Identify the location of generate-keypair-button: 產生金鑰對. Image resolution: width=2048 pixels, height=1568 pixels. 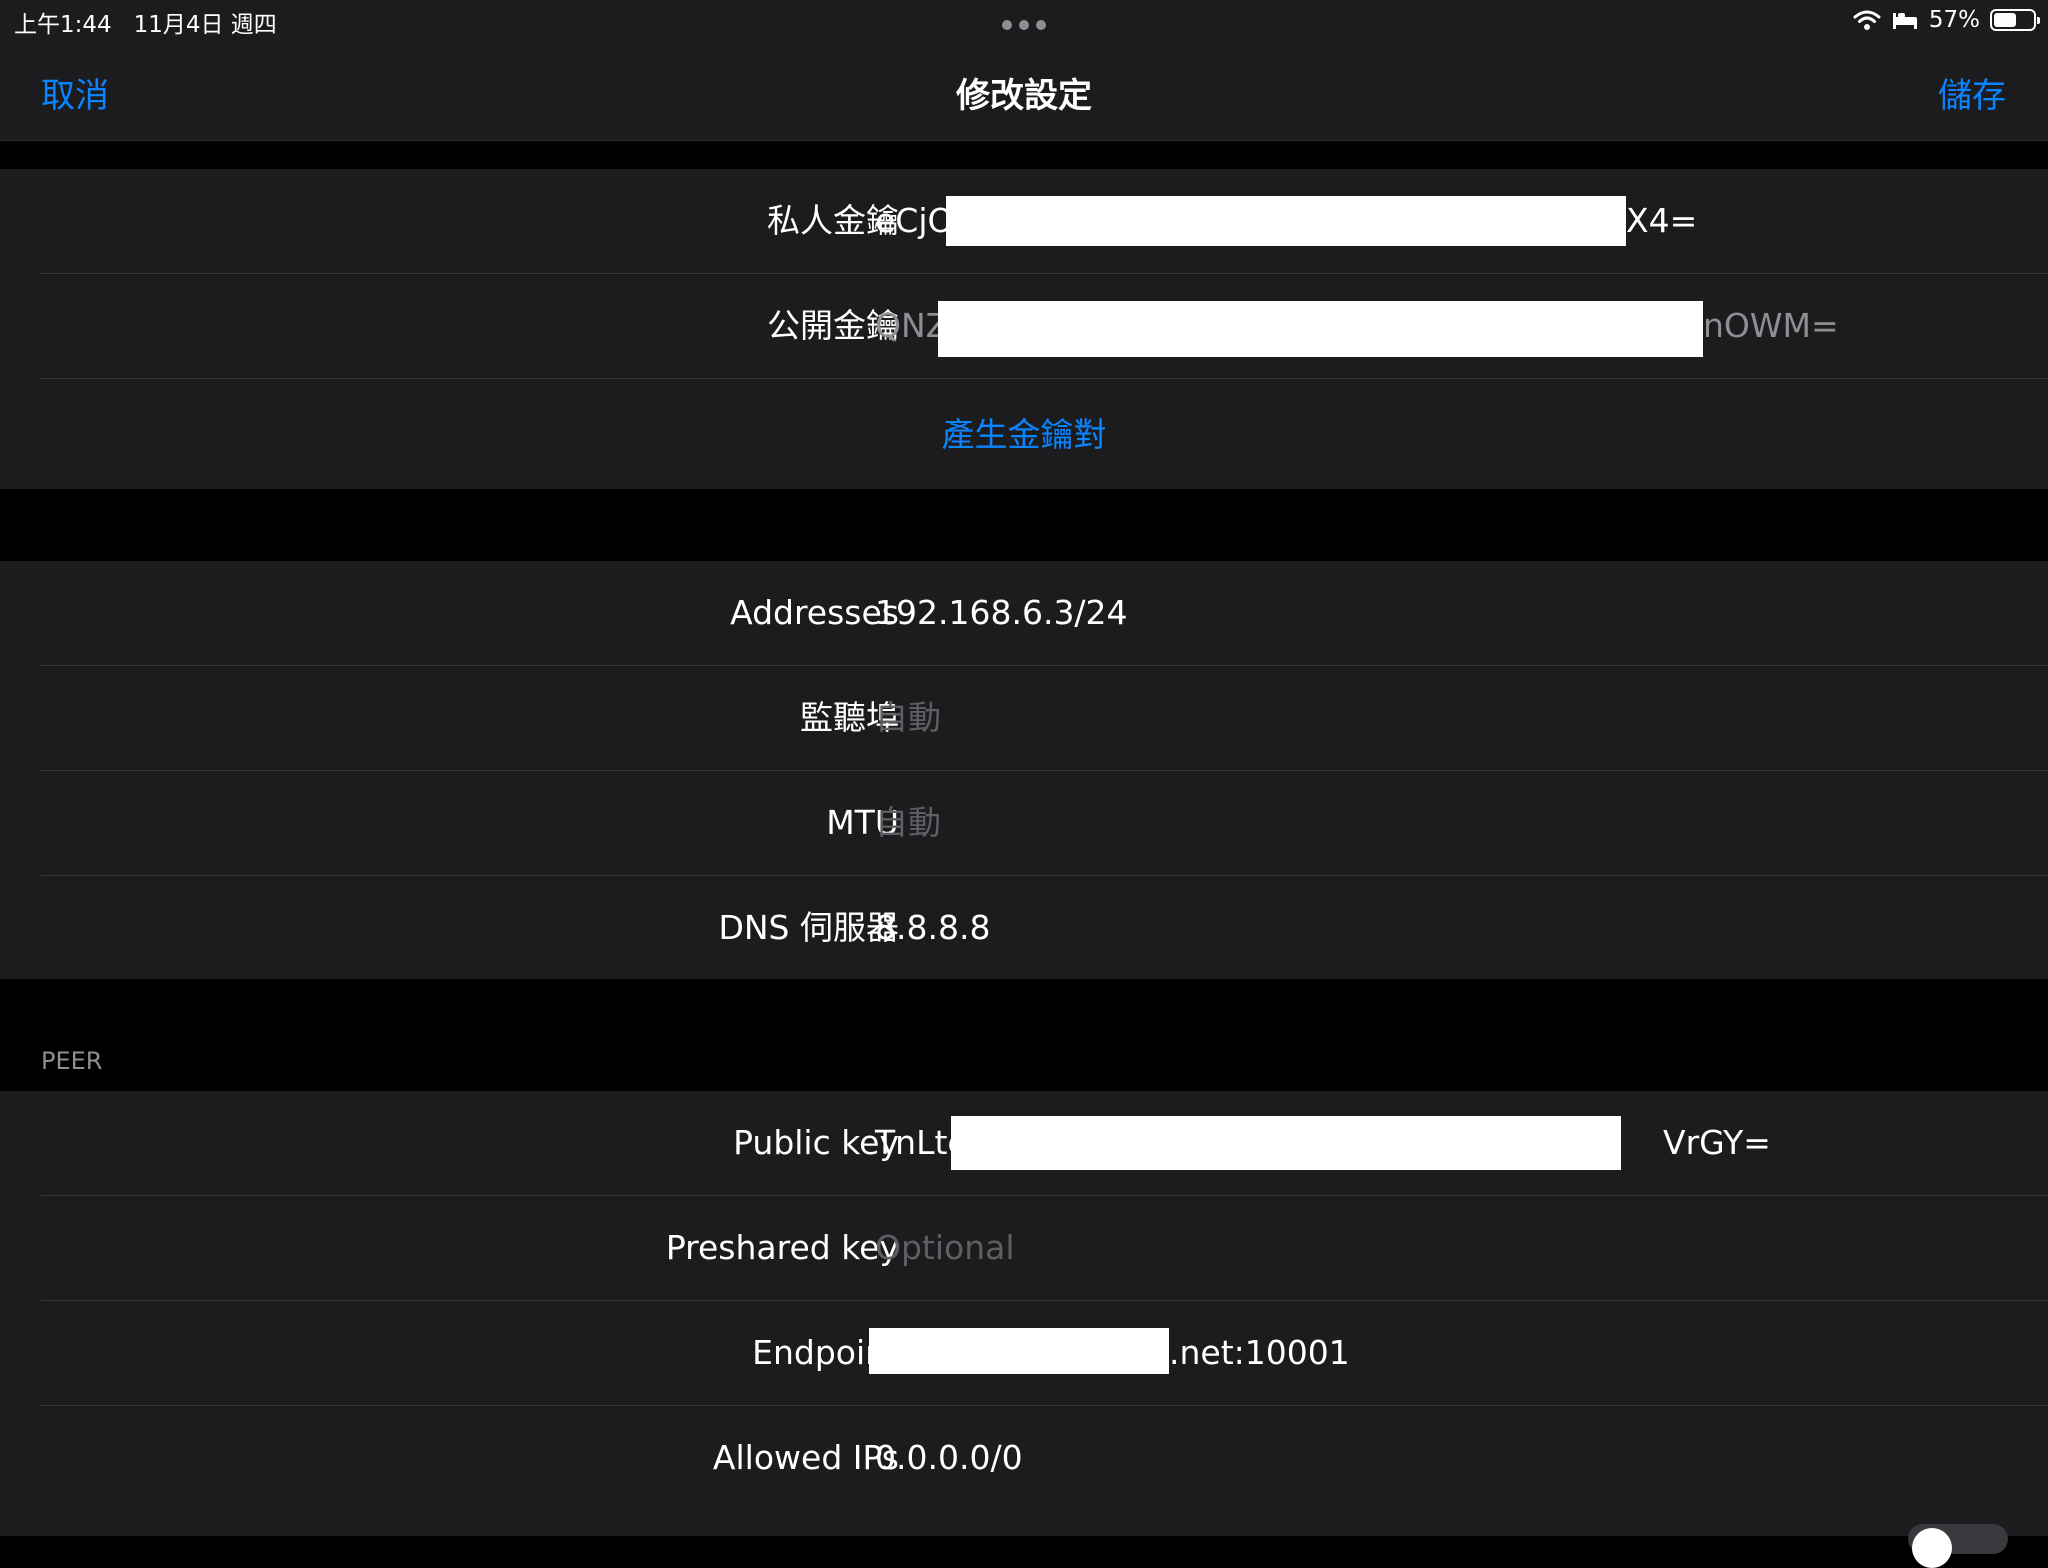
(1024, 435).